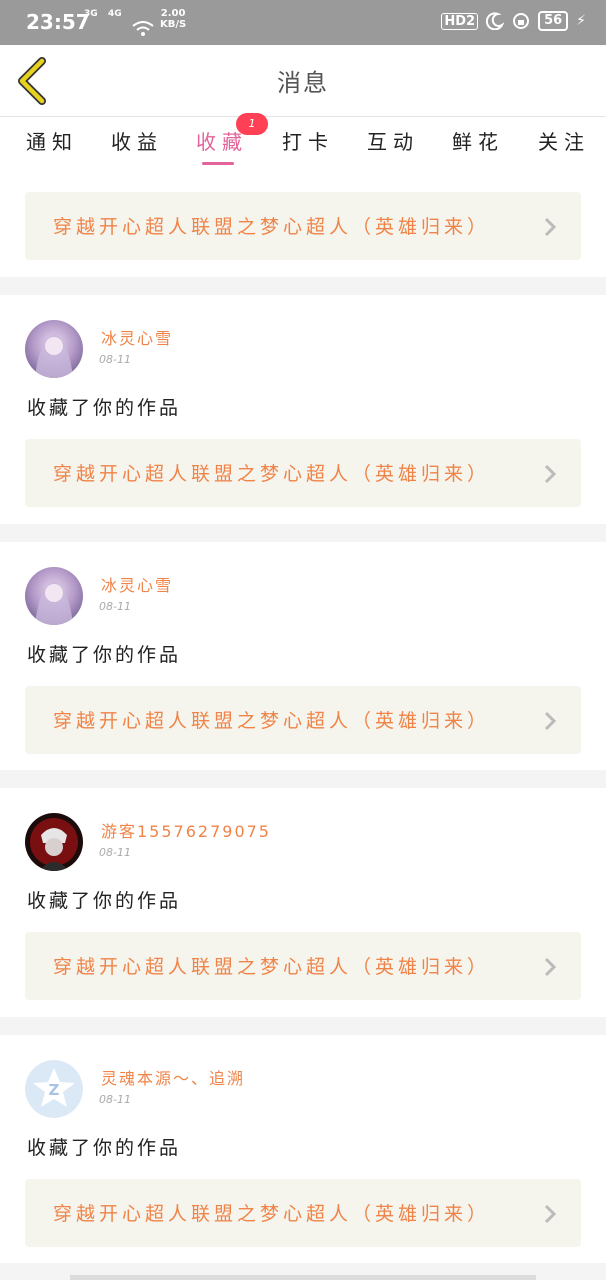  What do you see at coordinates (143, 28) in the screenshot?
I see `wifi-icon` at bounding box center [143, 28].